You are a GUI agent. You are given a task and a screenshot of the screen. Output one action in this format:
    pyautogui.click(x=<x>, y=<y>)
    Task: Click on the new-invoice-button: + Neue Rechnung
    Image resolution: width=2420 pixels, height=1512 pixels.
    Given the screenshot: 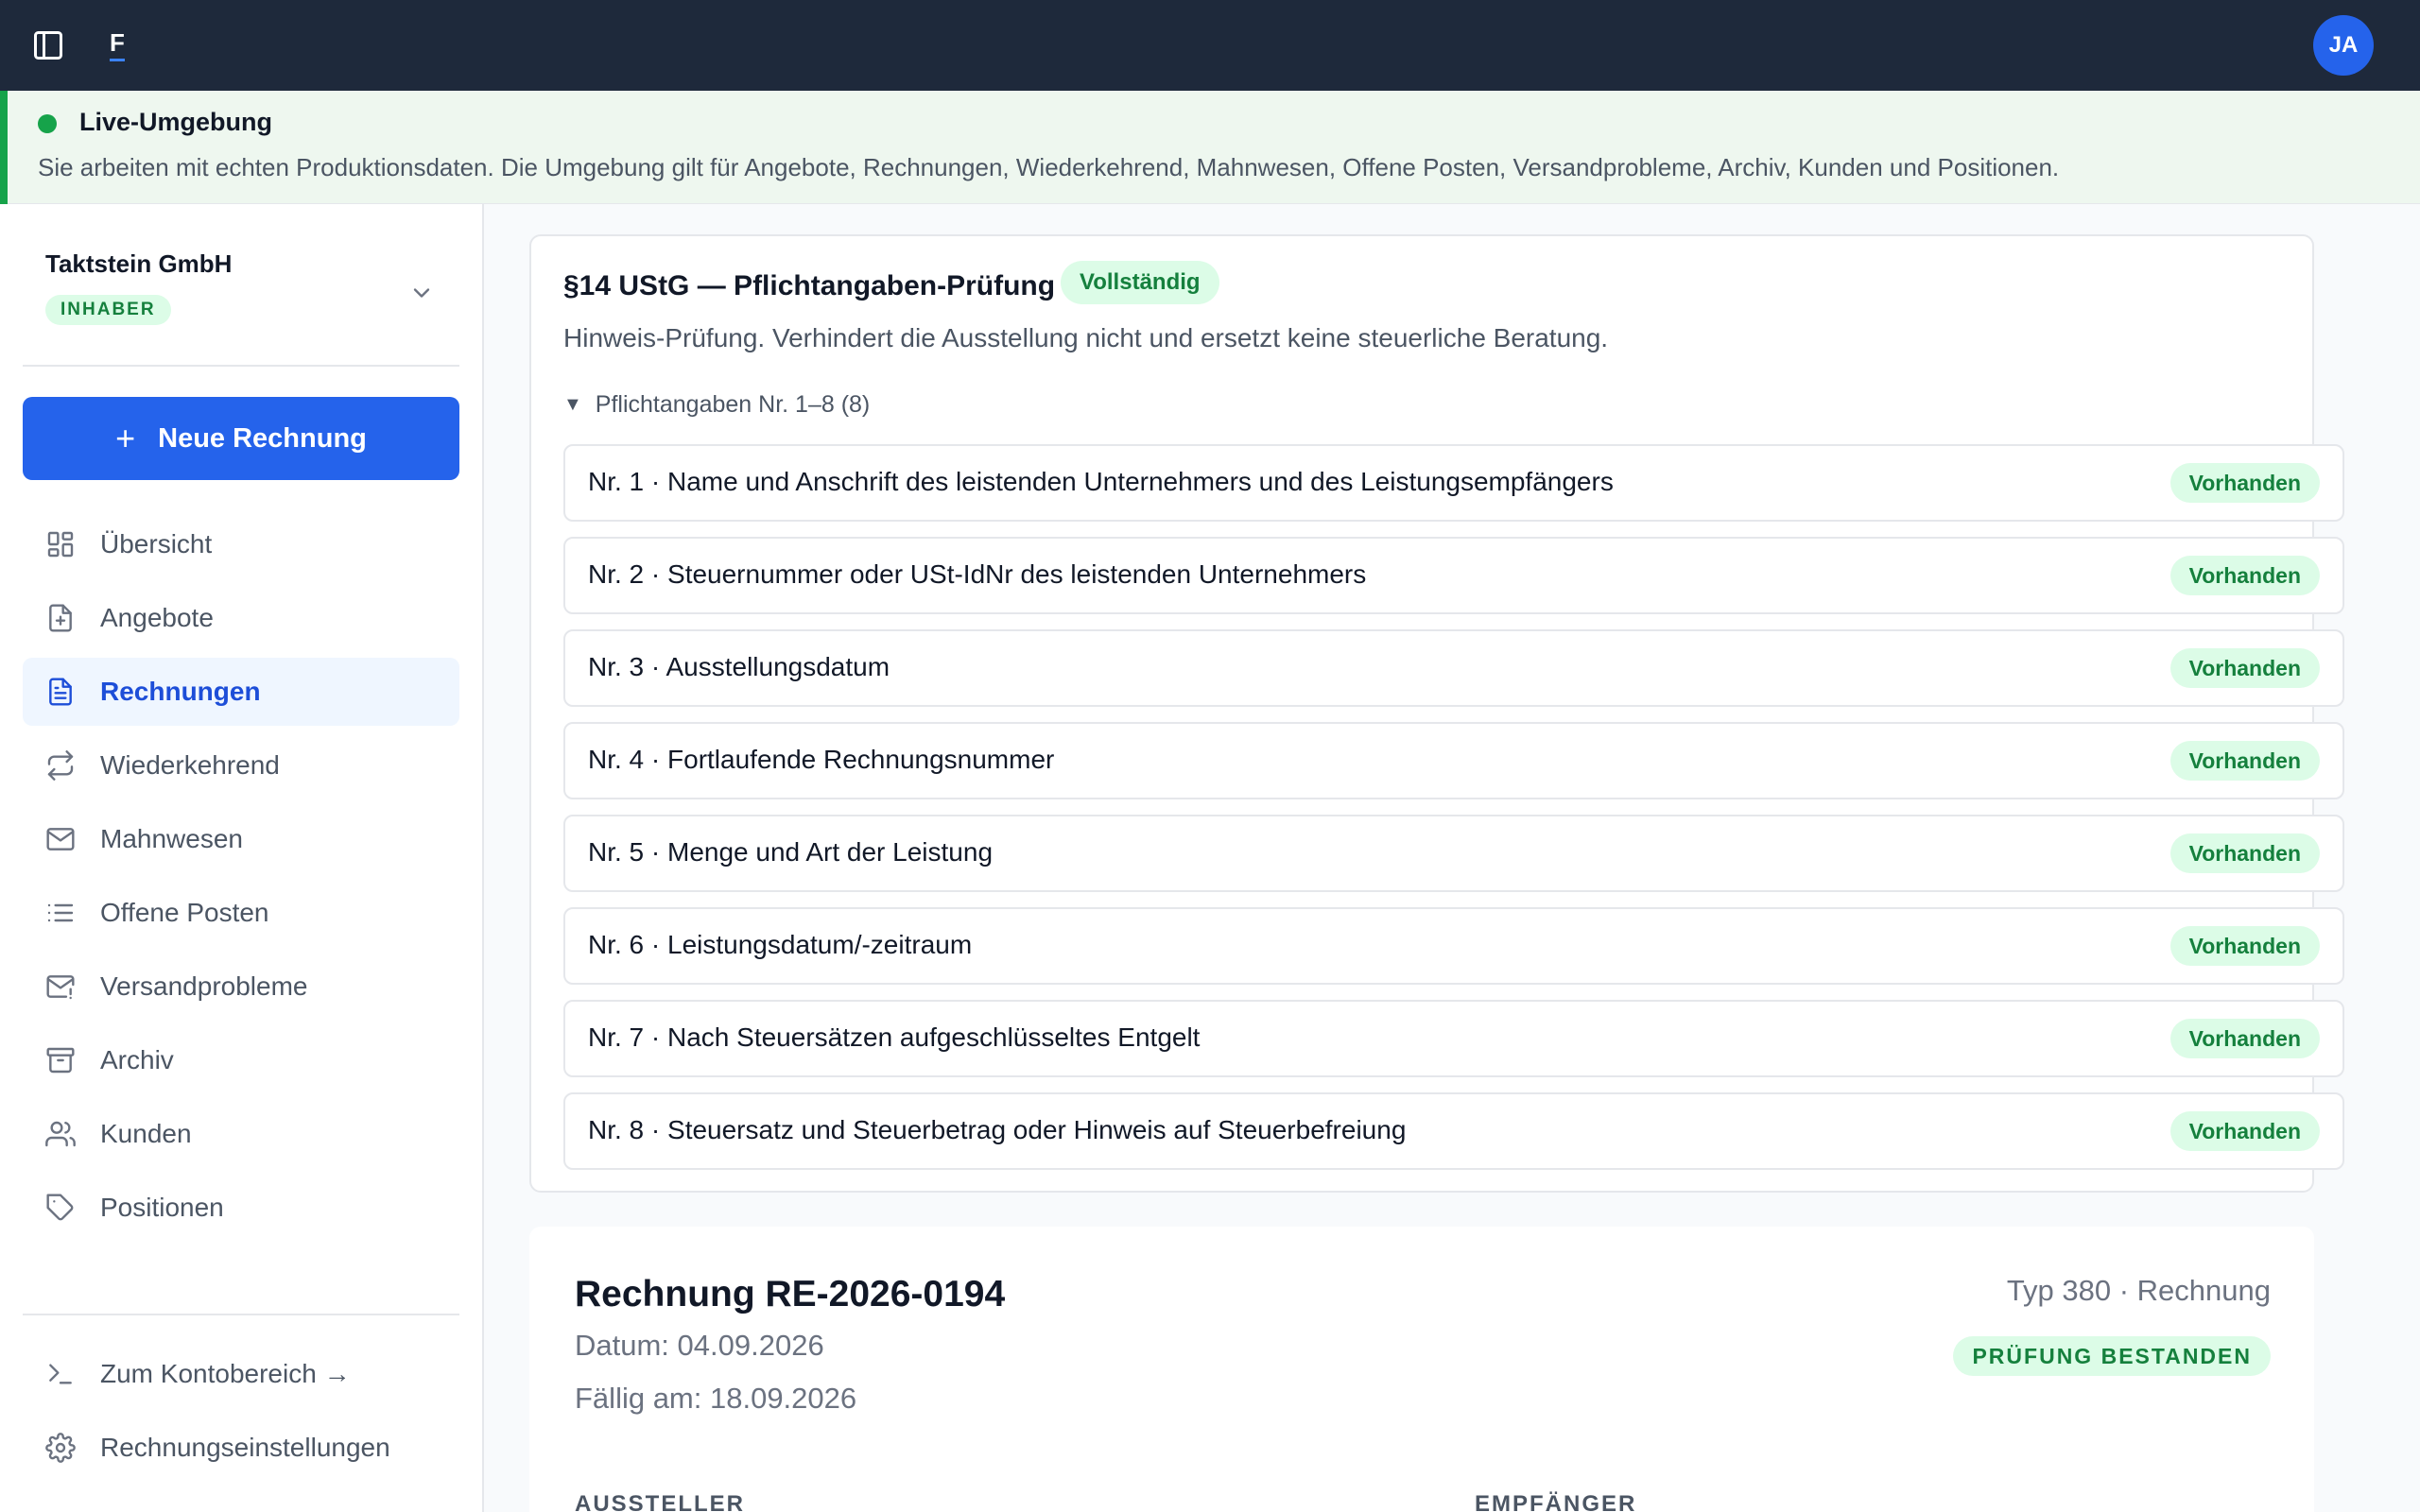 What is the action you would take?
    pyautogui.click(x=241, y=438)
    